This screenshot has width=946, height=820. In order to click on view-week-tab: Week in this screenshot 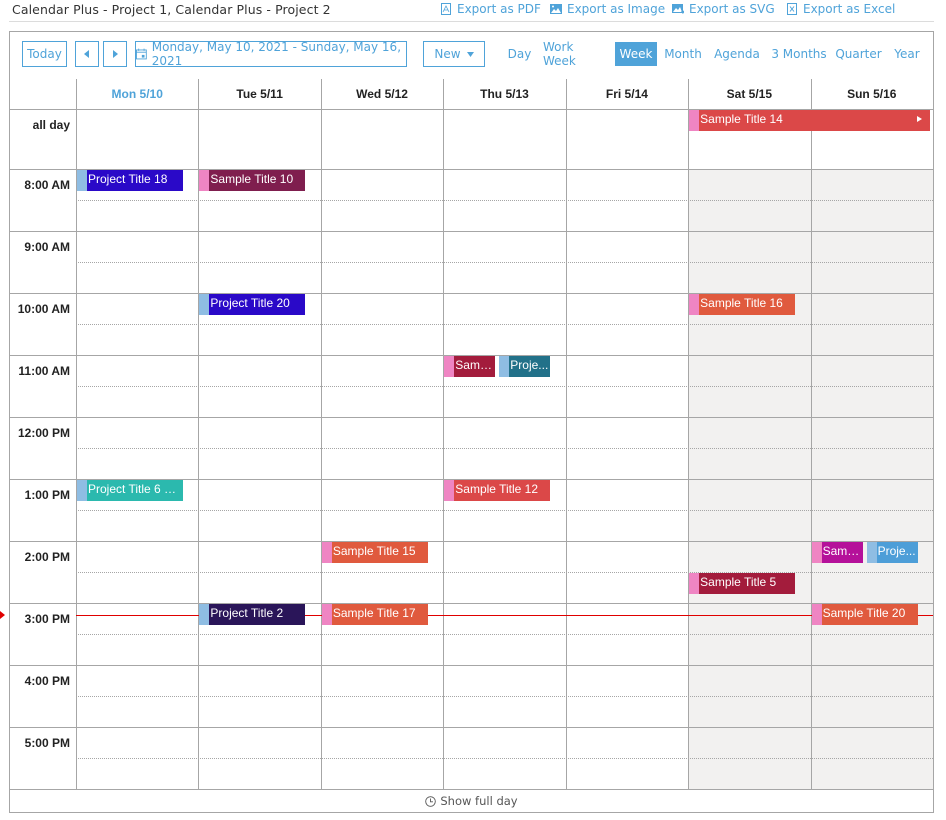, I will do `click(636, 54)`.